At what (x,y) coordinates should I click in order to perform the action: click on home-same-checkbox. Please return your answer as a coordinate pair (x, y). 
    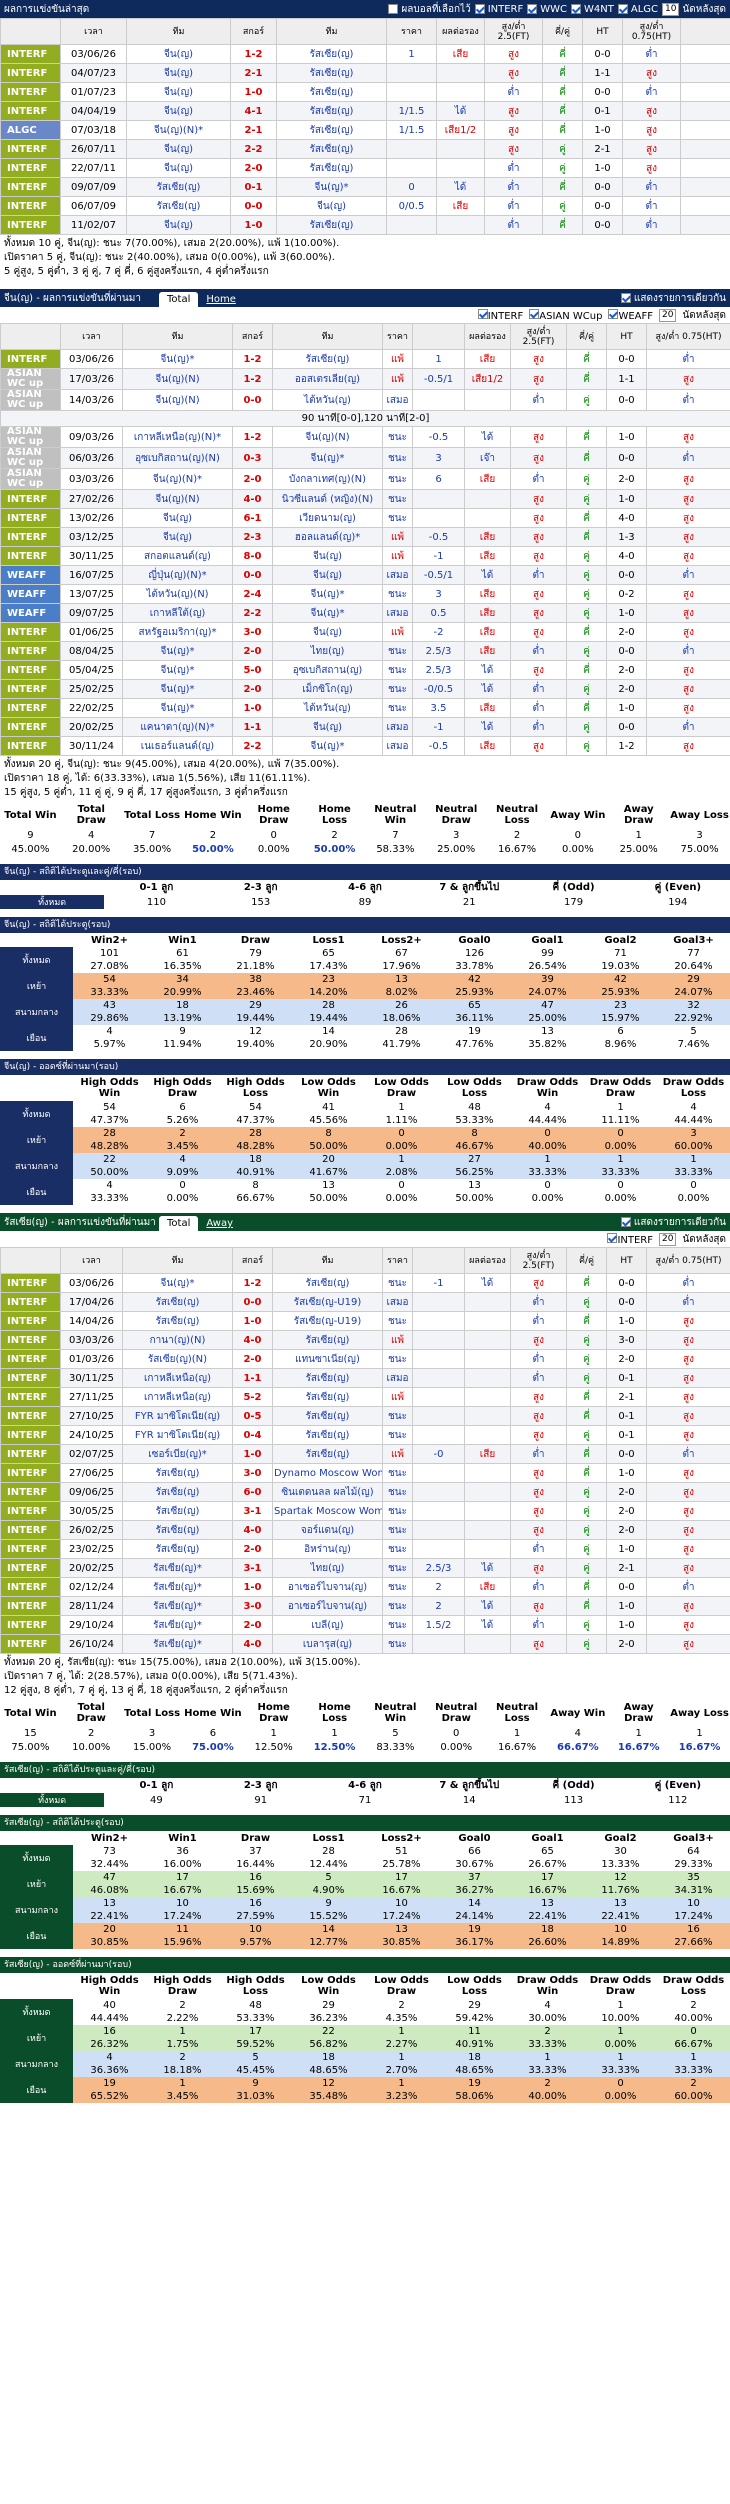
    Looking at the image, I should click on (625, 298).